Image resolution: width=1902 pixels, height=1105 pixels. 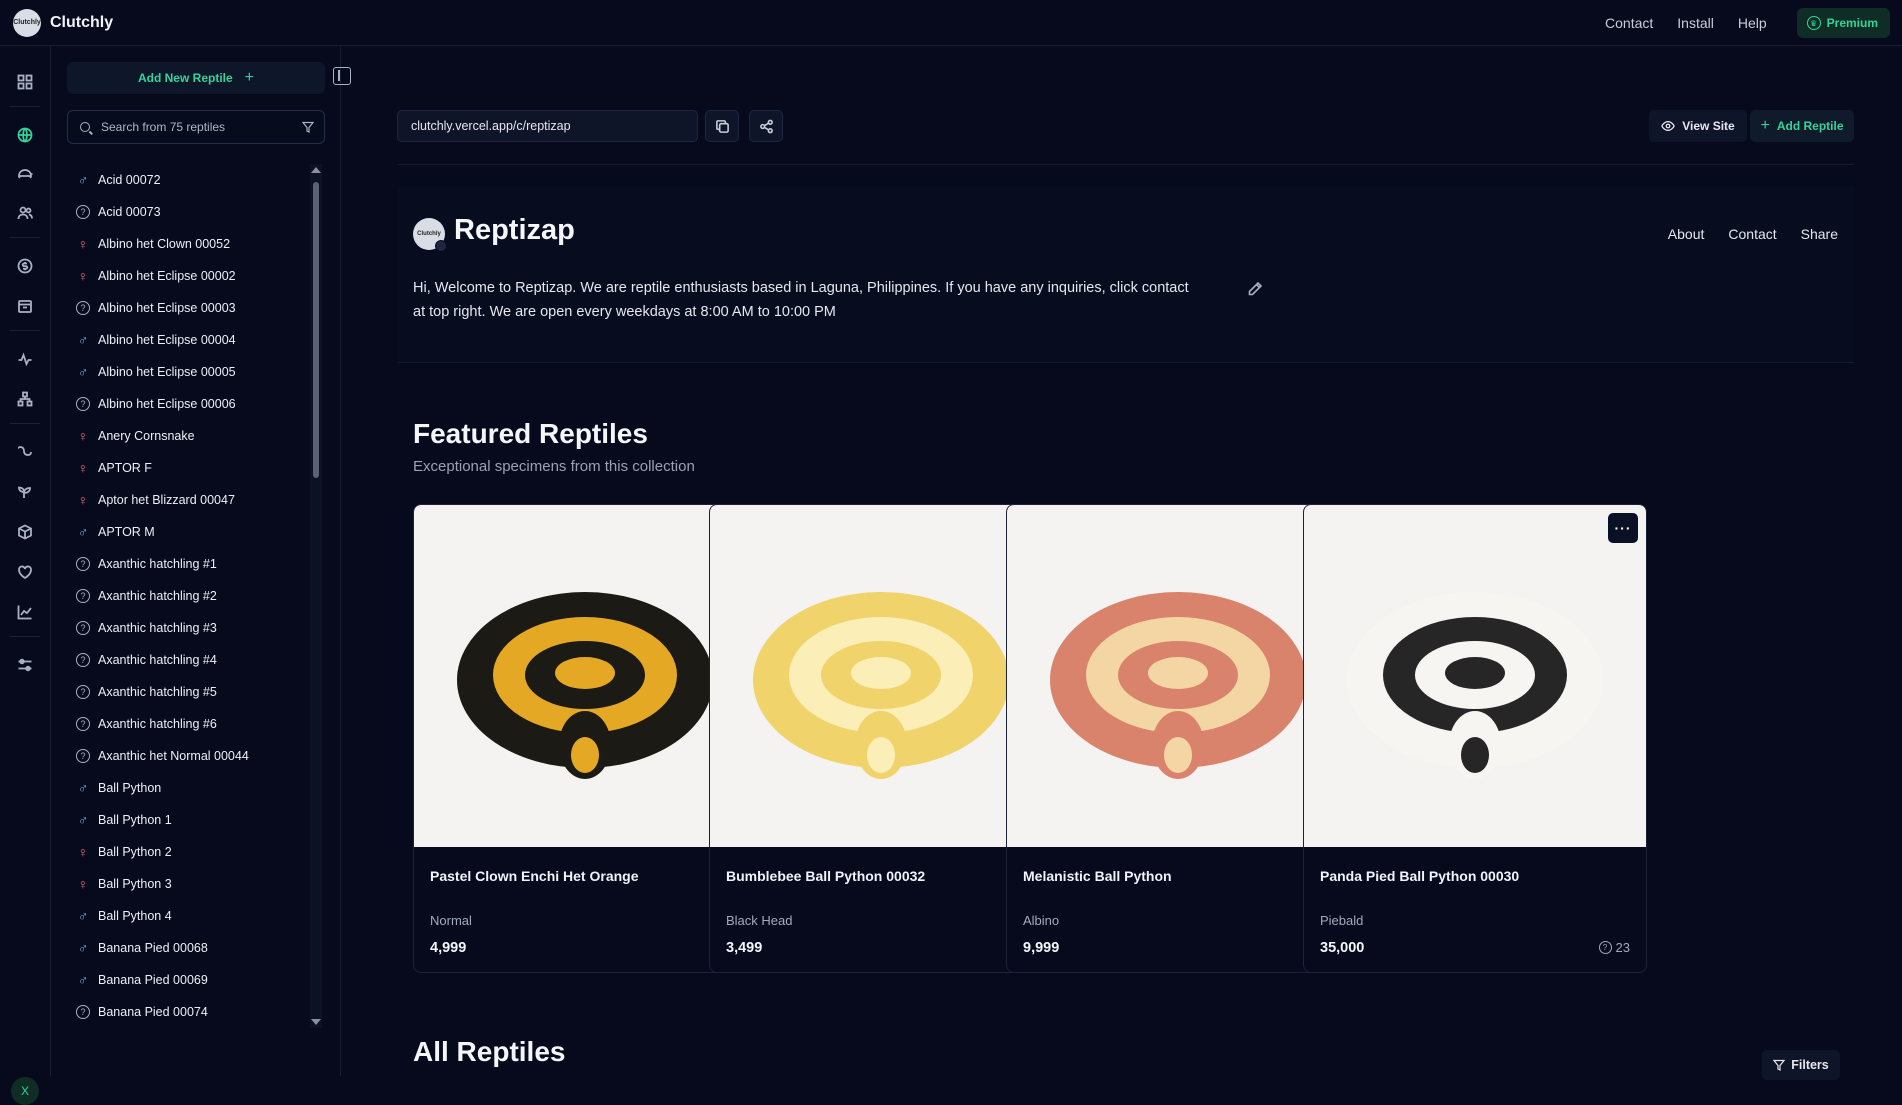 I want to click on reptile-list-item: ? Axanthic hatchling #3, so click(x=187, y=628).